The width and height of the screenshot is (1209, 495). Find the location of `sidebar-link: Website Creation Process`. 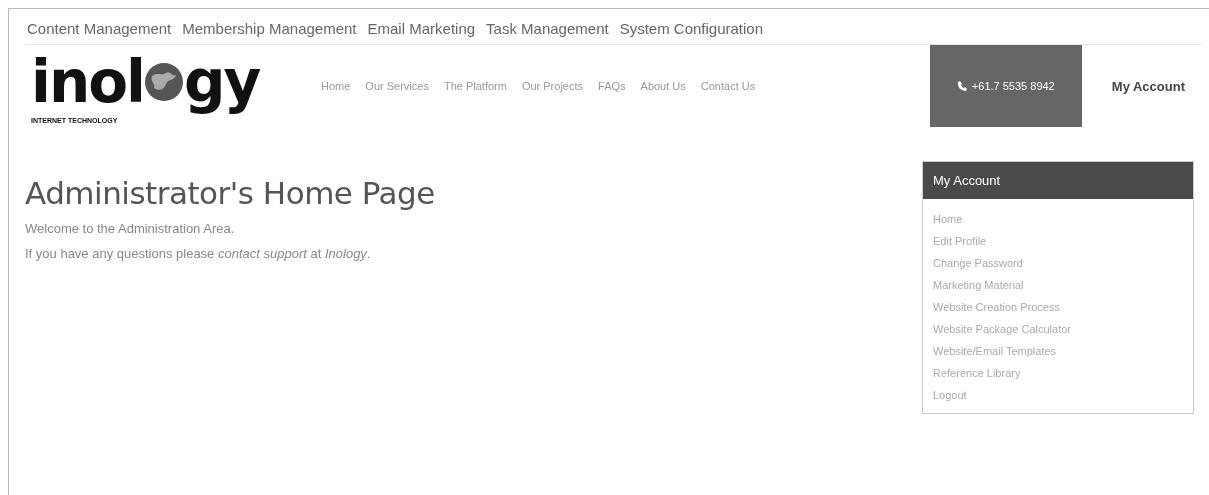

sidebar-link: Website Creation Process is located at coordinates (1058, 307).